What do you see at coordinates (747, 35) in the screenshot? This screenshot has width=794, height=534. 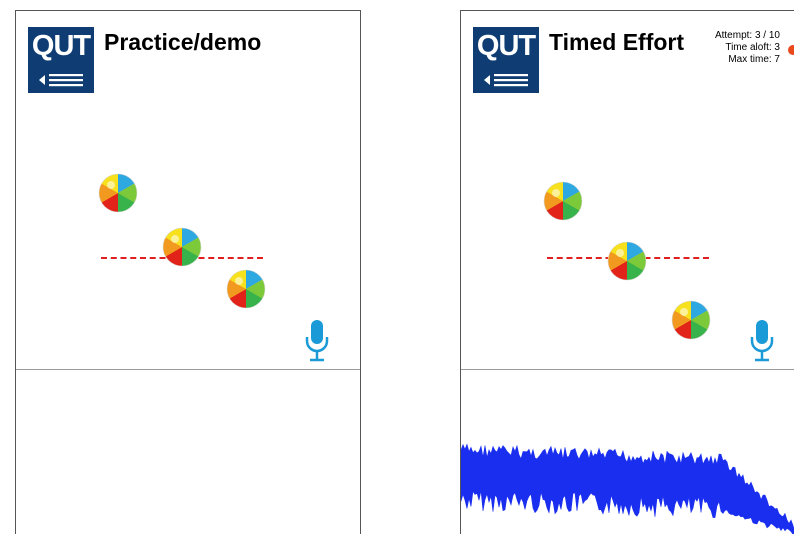 I see `attempt-counter: Attempt: 3 / 10` at bounding box center [747, 35].